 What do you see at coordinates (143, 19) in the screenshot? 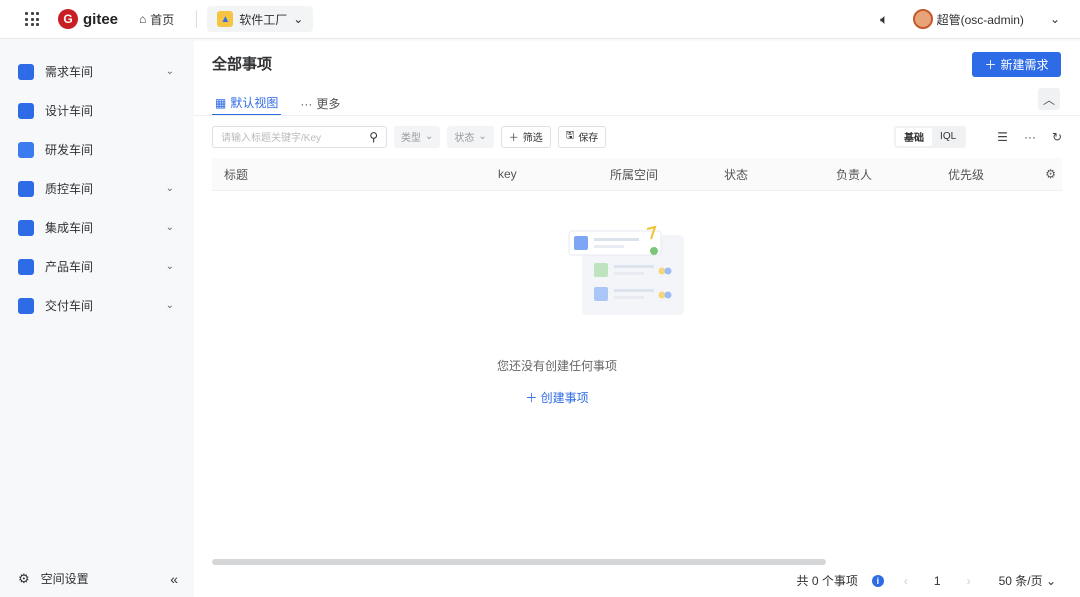
I see `home-icon: ⌂` at bounding box center [143, 19].